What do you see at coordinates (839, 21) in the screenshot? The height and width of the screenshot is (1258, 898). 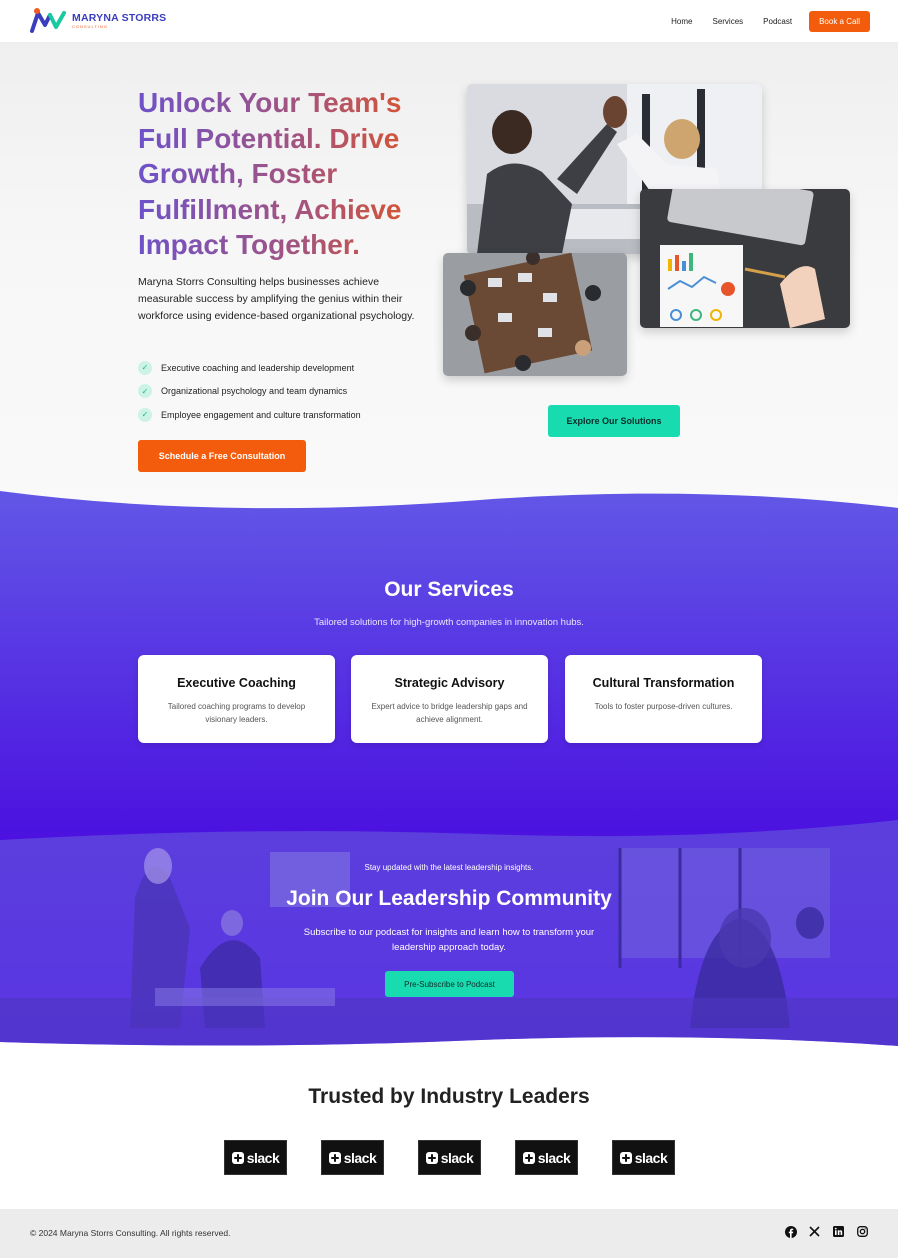 I see `book-a-call-button: Book a Call` at bounding box center [839, 21].